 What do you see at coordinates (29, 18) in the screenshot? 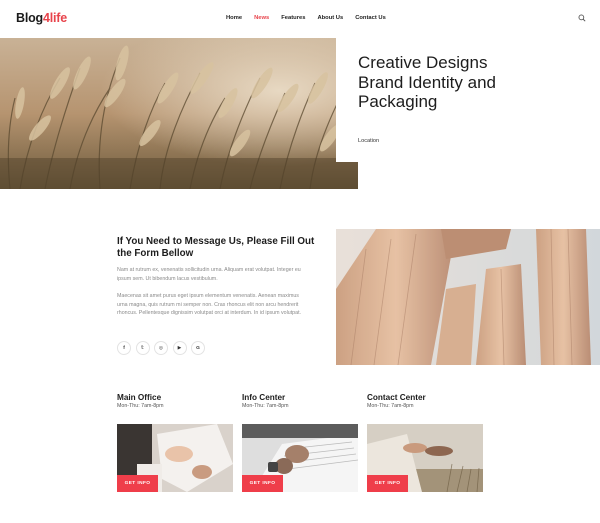
I see `logo-main: Blog` at bounding box center [29, 18].